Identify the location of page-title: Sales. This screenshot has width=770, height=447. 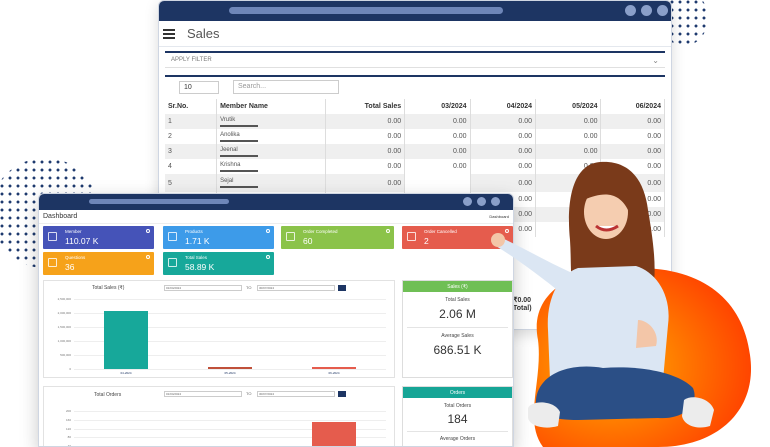
(203, 33).